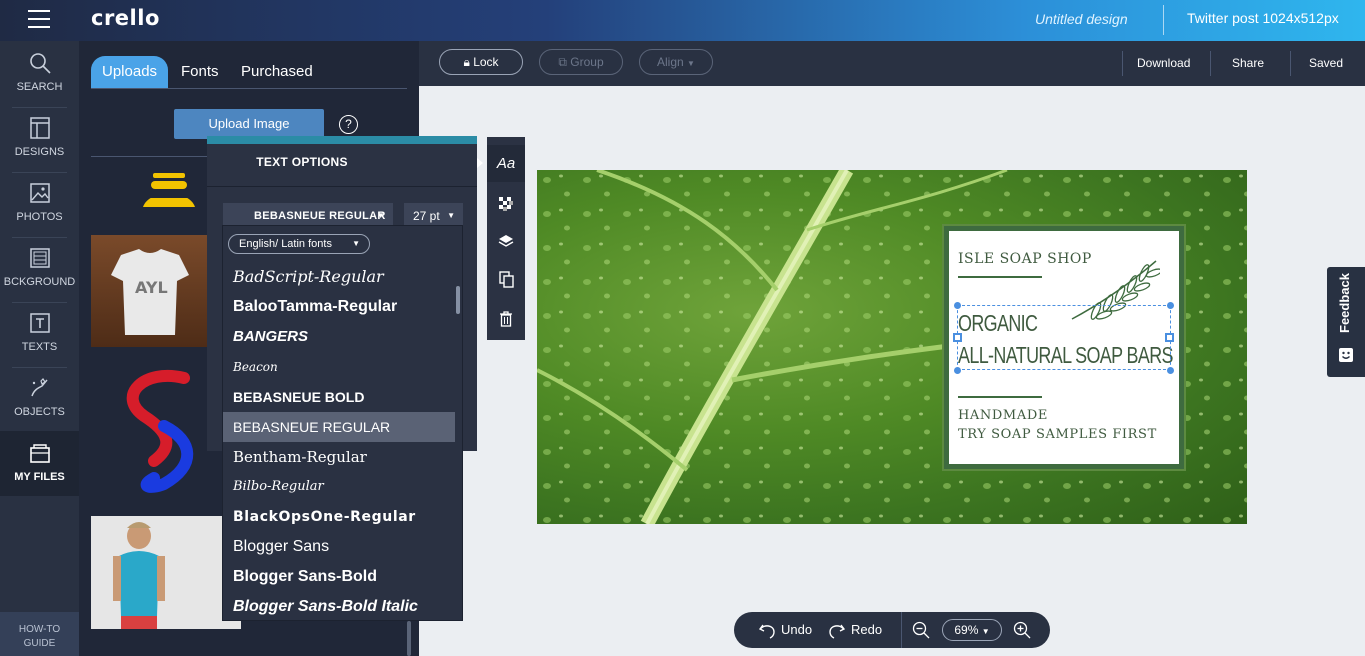  I want to click on font-option: Bilbo-Regular, so click(339, 487).